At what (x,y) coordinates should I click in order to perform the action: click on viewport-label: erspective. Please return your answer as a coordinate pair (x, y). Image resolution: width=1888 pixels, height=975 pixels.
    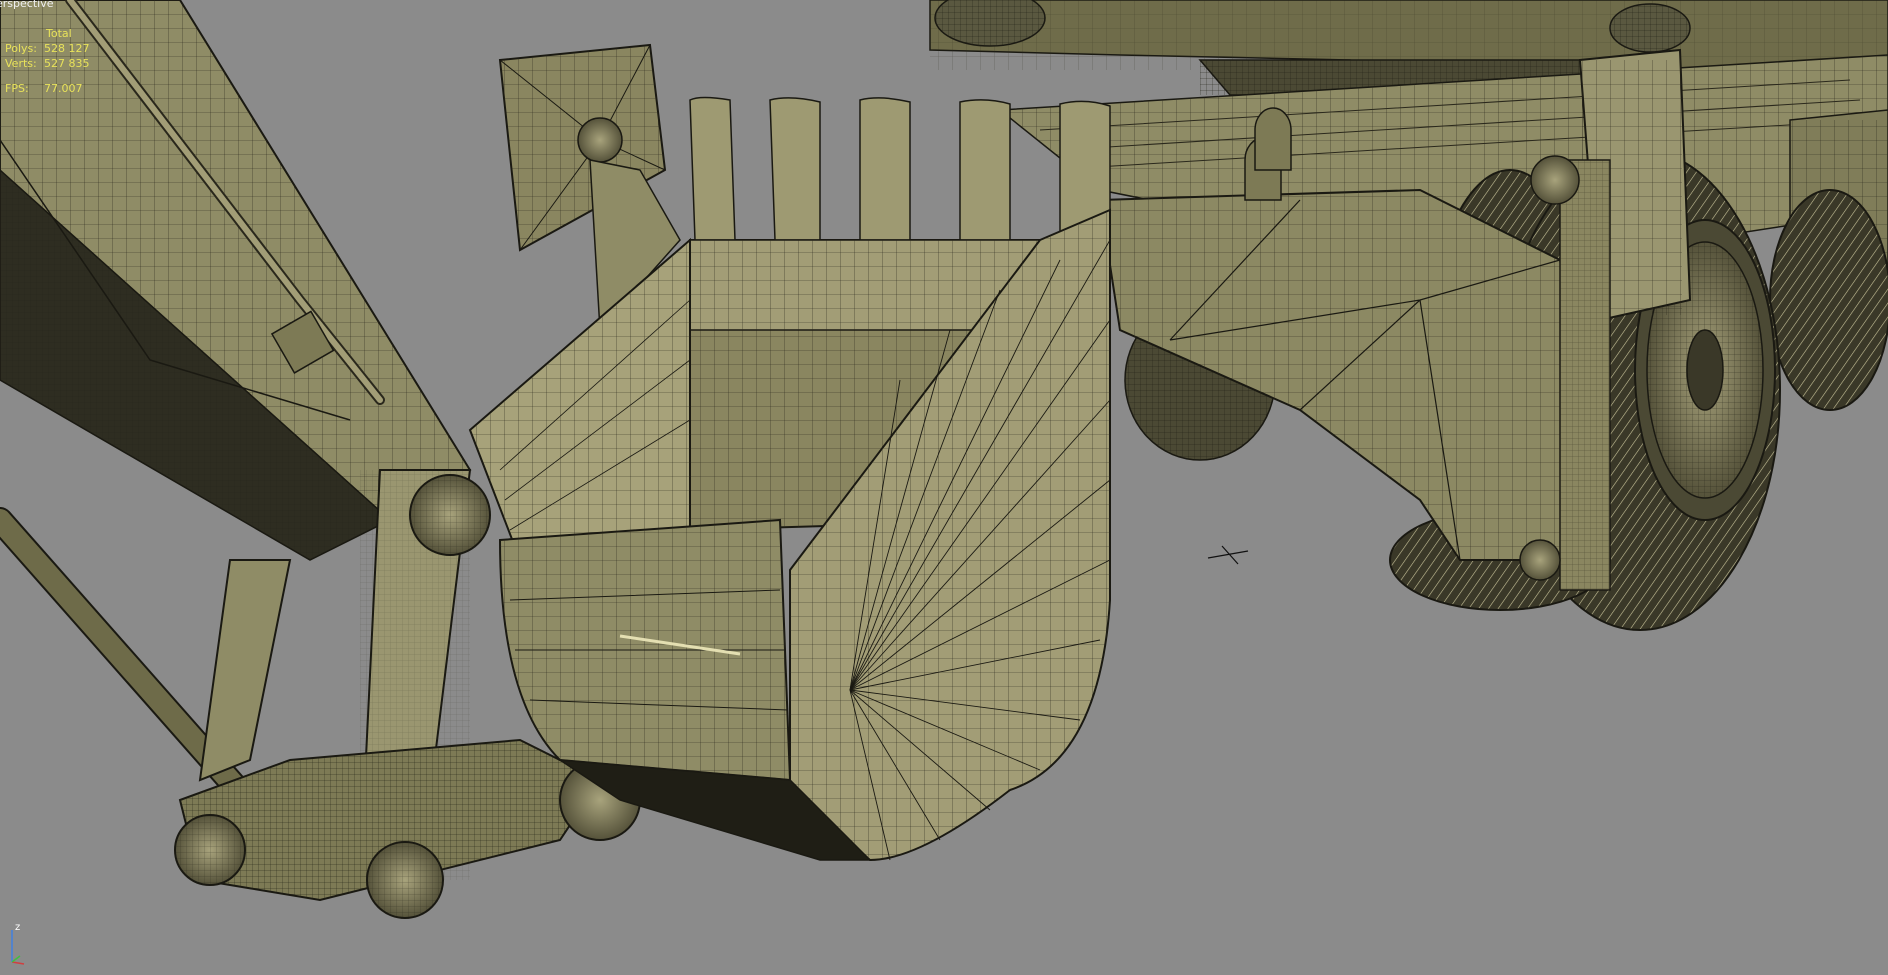
    Looking at the image, I should click on (26, 5).